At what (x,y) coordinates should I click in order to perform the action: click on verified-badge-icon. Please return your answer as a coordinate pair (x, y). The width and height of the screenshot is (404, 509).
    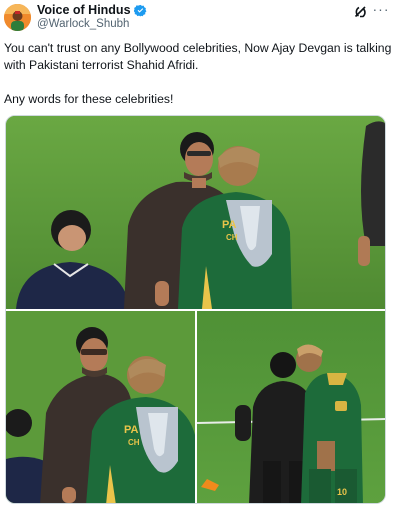
    Looking at the image, I should click on (139, 10).